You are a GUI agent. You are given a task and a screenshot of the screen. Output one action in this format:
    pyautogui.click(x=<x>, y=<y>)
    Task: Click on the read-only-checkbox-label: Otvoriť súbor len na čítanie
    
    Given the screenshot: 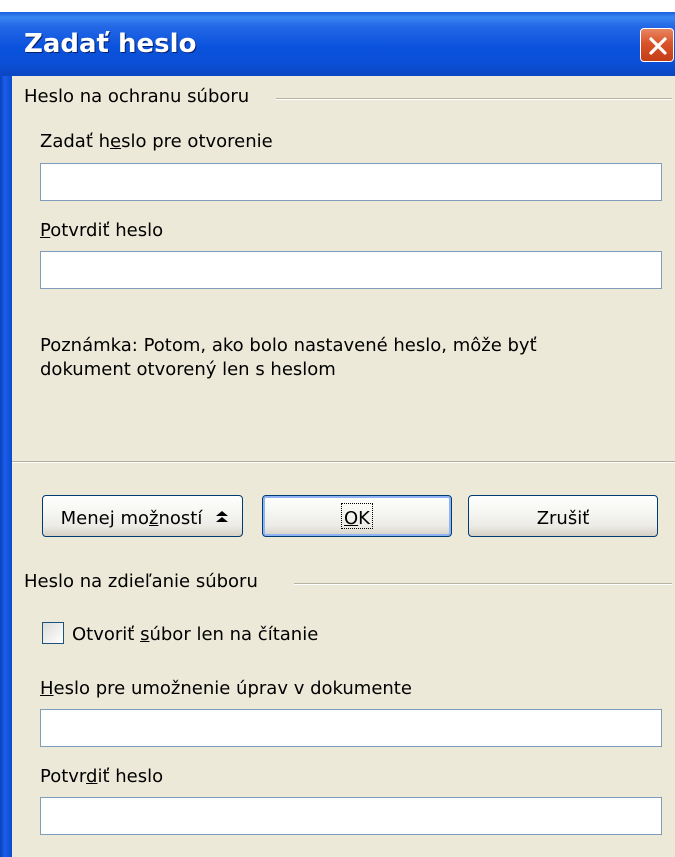 What is the action you would take?
    pyautogui.click(x=195, y=634)
    